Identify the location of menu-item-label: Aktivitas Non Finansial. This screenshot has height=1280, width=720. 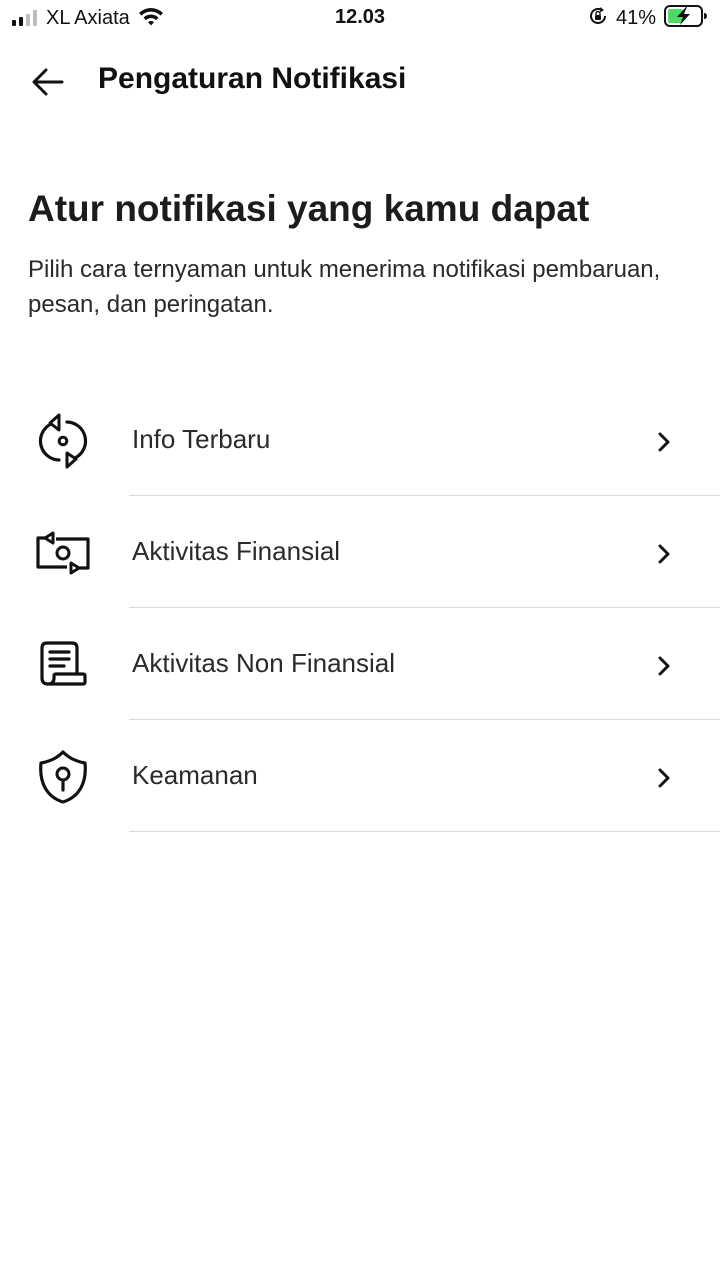
(263, 663).